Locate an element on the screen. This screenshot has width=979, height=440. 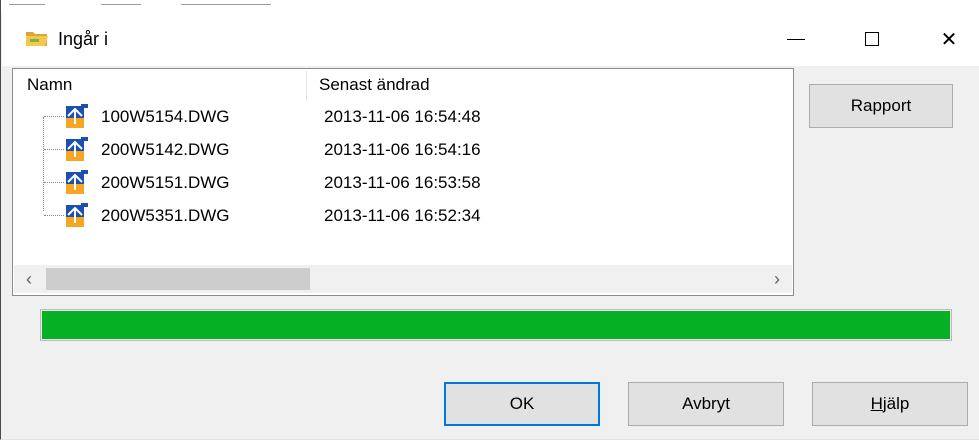
list-item: 200W5142.DWG 2013-11-06 16:54:16 is located at coordinates (403, 150).